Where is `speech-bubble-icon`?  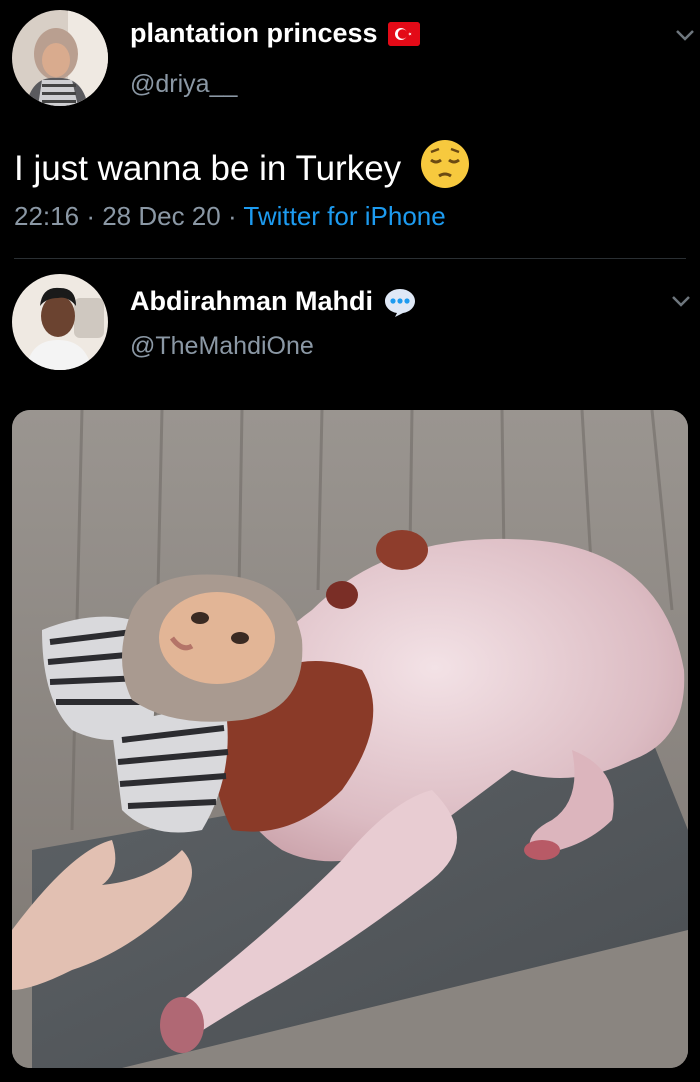 speech-bubble-icon is located at coordinates (400, 302).